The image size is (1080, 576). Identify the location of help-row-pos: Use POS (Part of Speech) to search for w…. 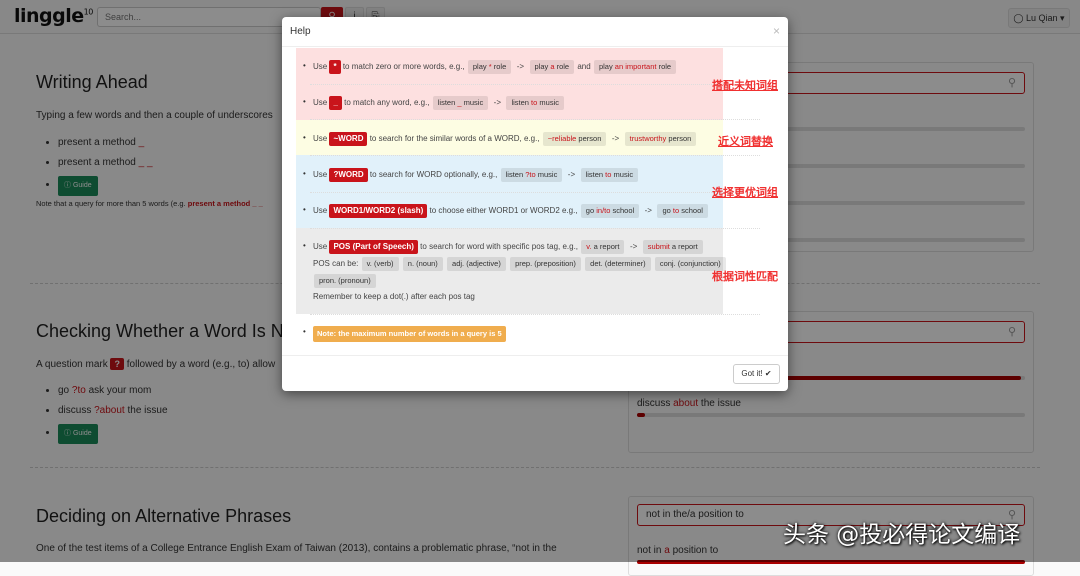
(503, 247).